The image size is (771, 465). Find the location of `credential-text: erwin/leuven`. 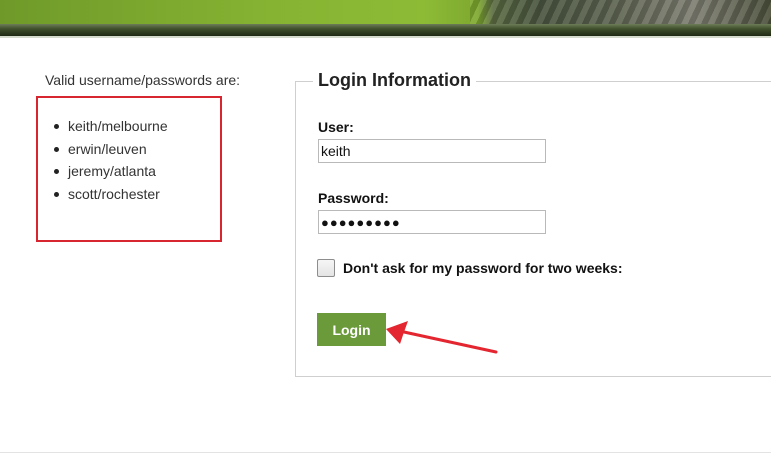

credential-text: erwin/leuven is located at coordinates (107, 148).